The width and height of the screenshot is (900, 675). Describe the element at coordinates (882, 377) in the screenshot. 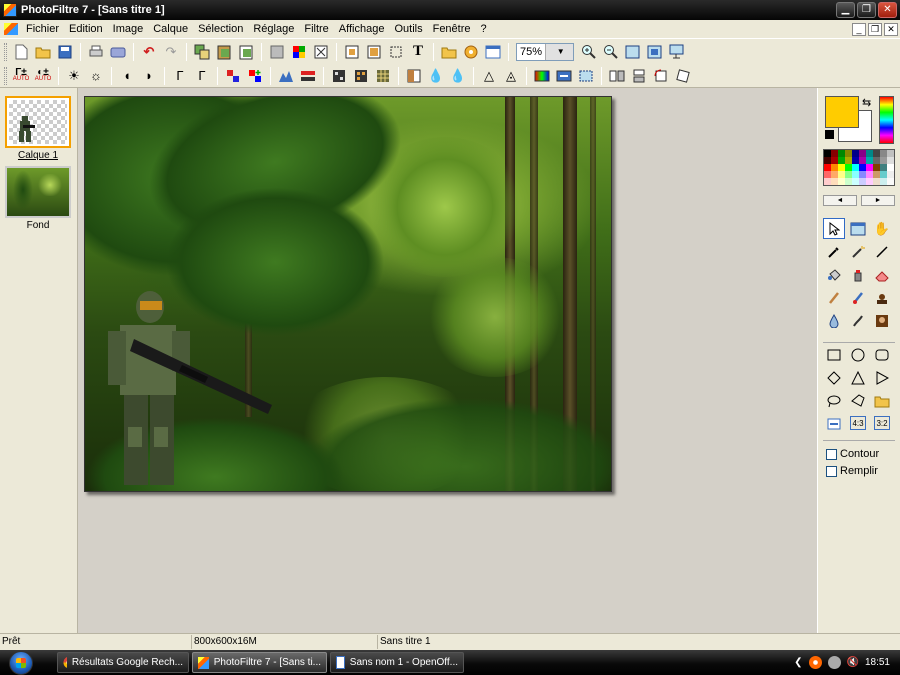

I see `right-triangle-shape-icon` at that location.